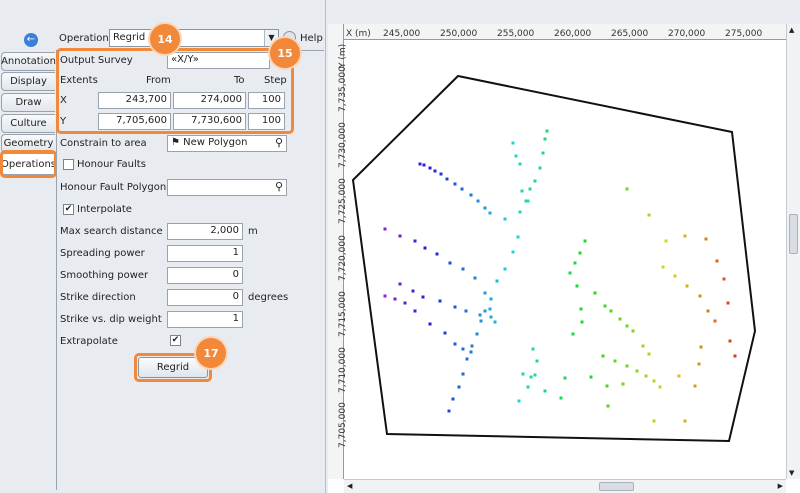  I want to click on tab-label: Culture, so click(28, 123).